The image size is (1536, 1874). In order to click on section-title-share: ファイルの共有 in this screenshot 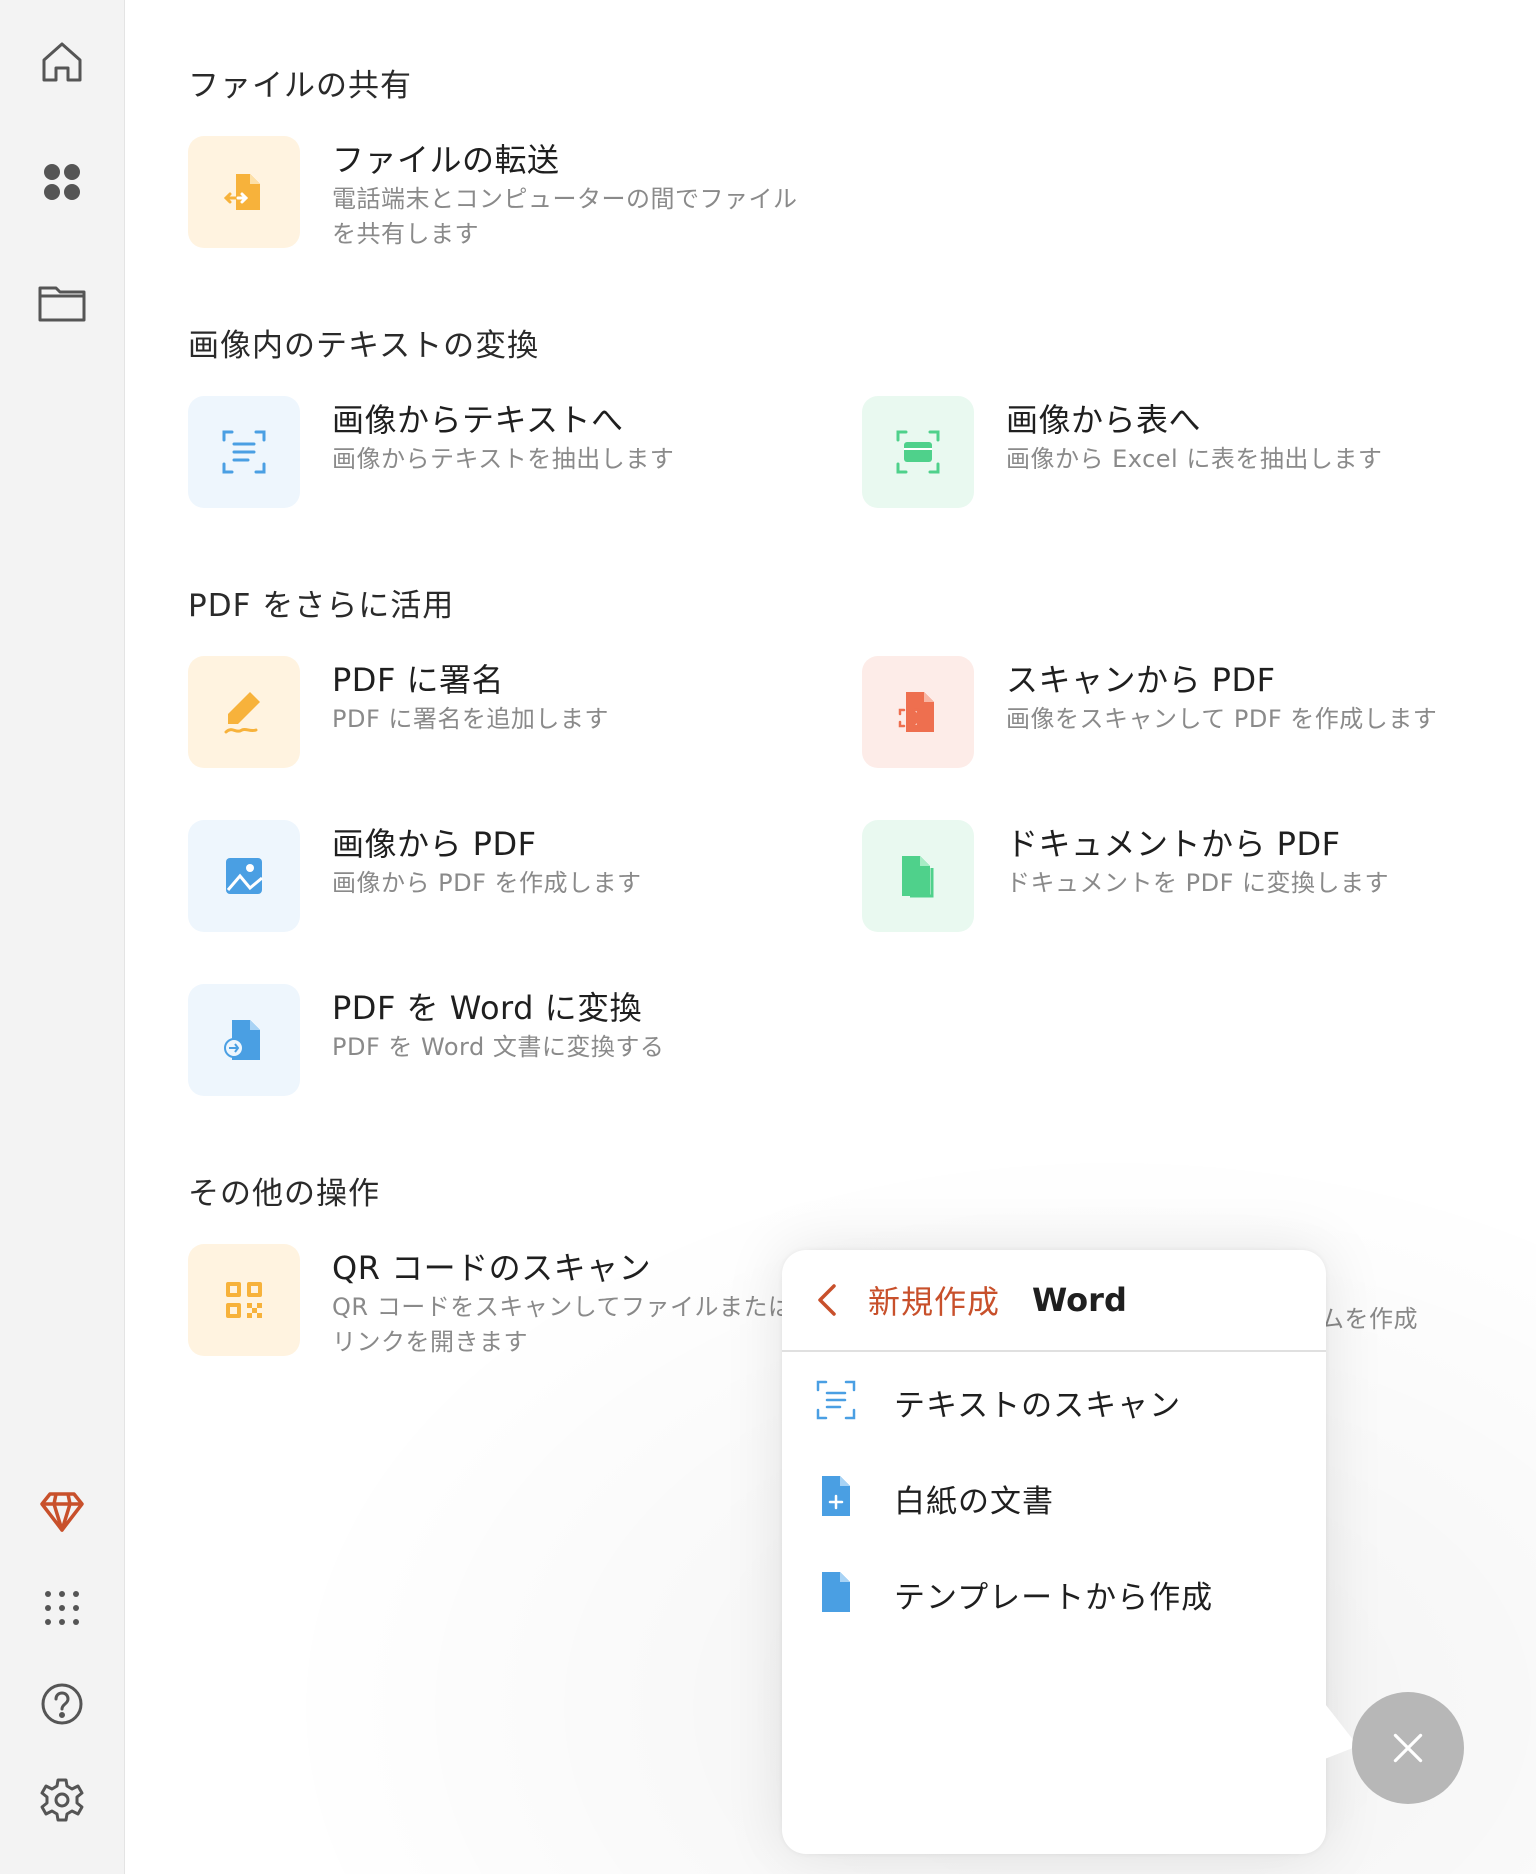, I will do `click(300, 86)`.